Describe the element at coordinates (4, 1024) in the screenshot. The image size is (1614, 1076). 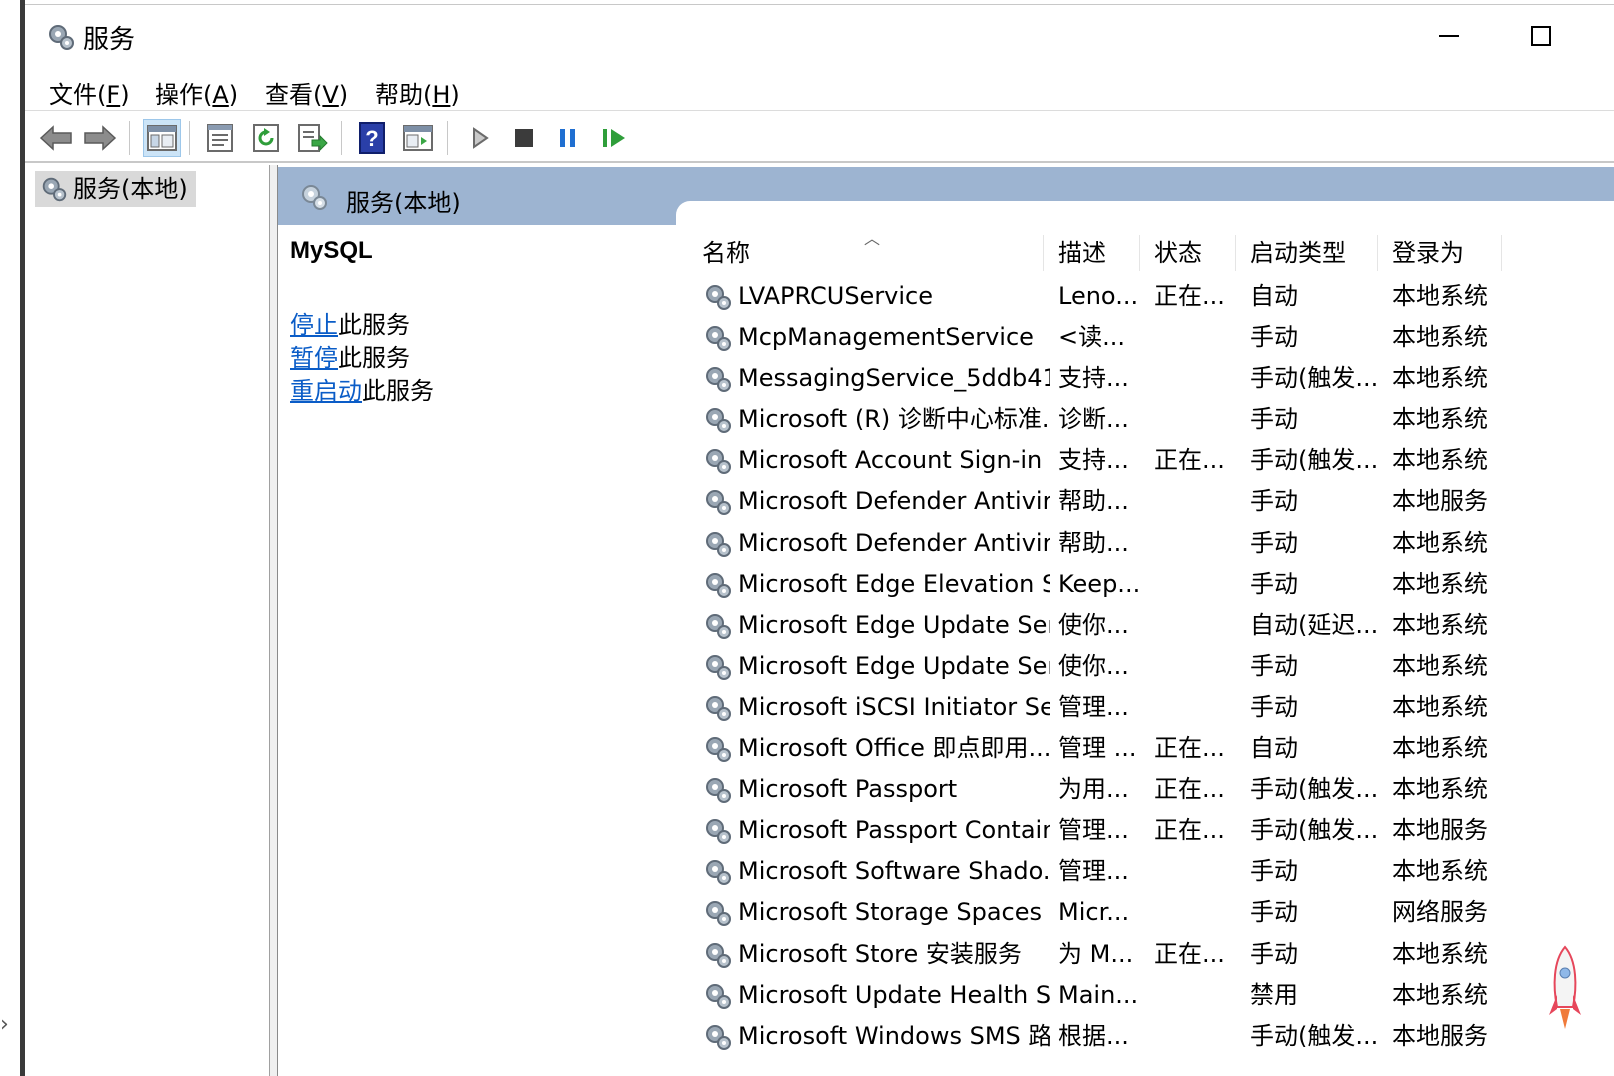
I see `chevron-right-icon: ›` at that location.